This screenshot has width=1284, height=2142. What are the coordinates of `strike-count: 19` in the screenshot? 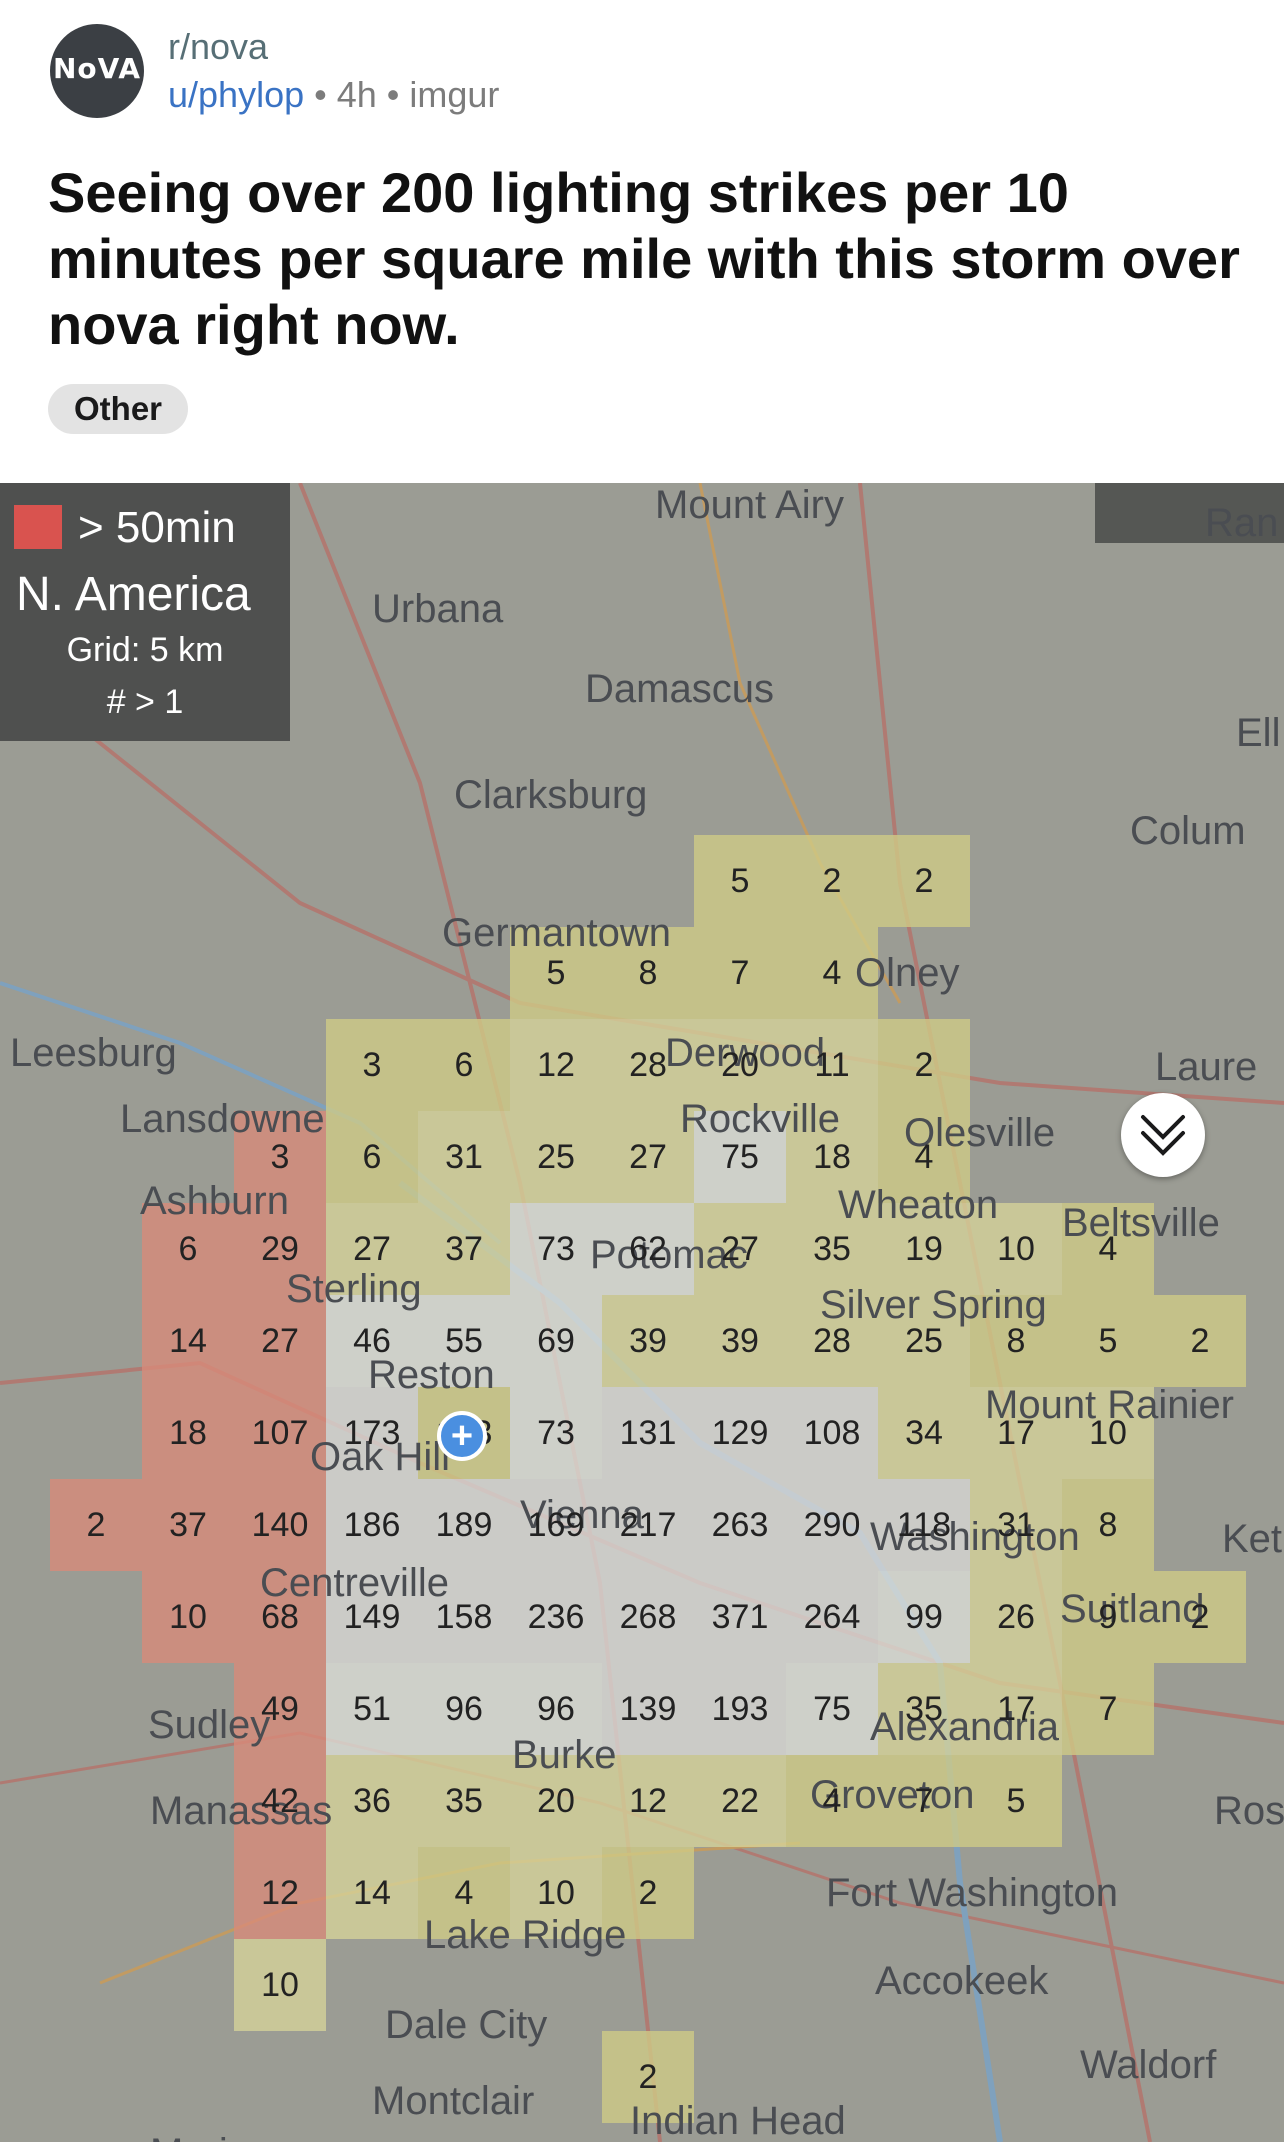 It's located at (924, 1249).